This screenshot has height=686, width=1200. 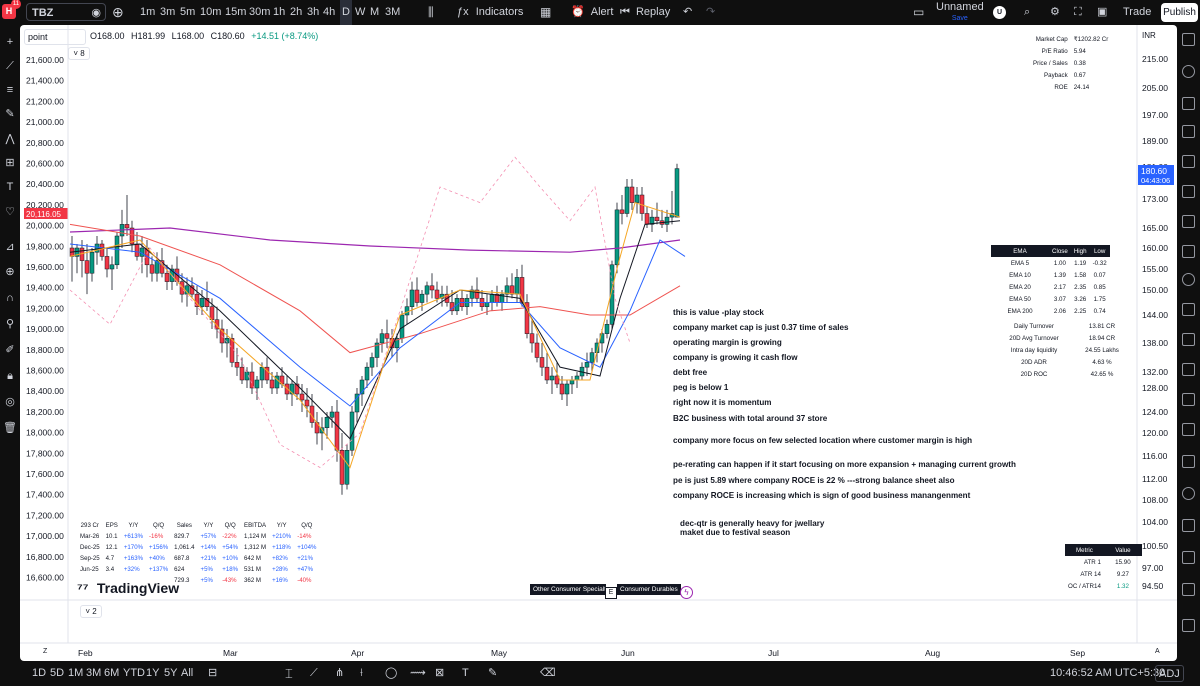 What do you see at coordinates (167, 12) in the screenshot?
I see `timeframe-3m: 3m` at bounding box center [167, 12].